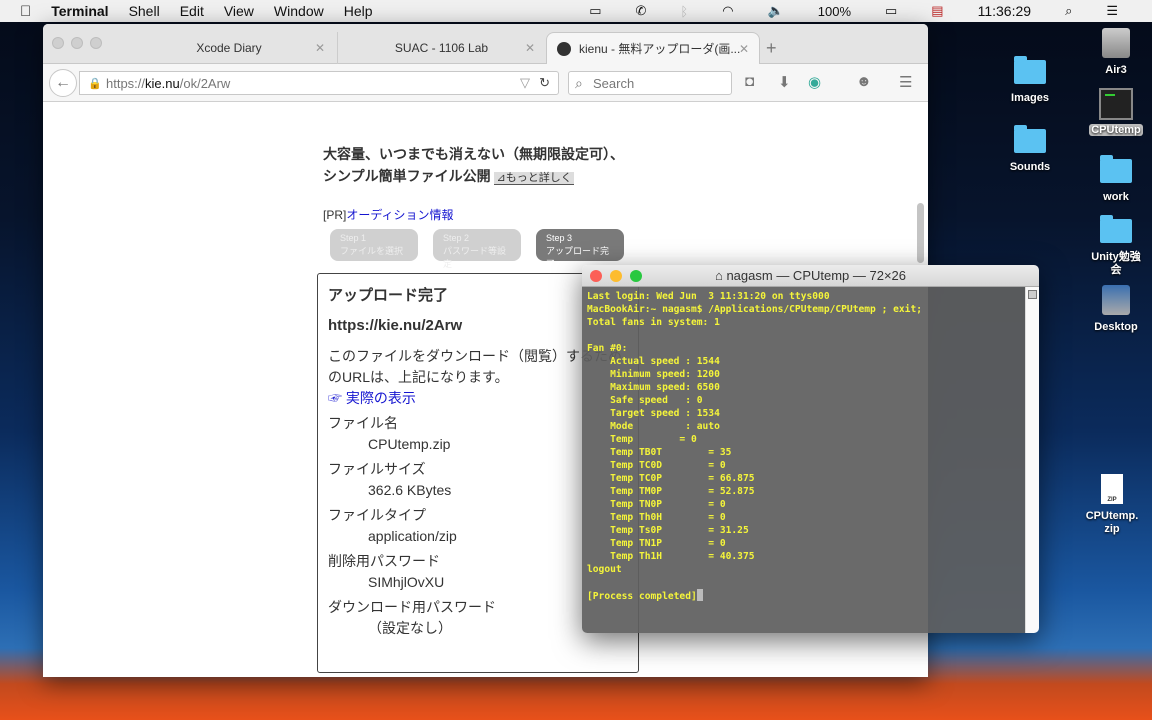 This screenshot has width=1152, height=720. I want to click on desktop-icon-unity: Unity勉強会, so click(1114, 246).